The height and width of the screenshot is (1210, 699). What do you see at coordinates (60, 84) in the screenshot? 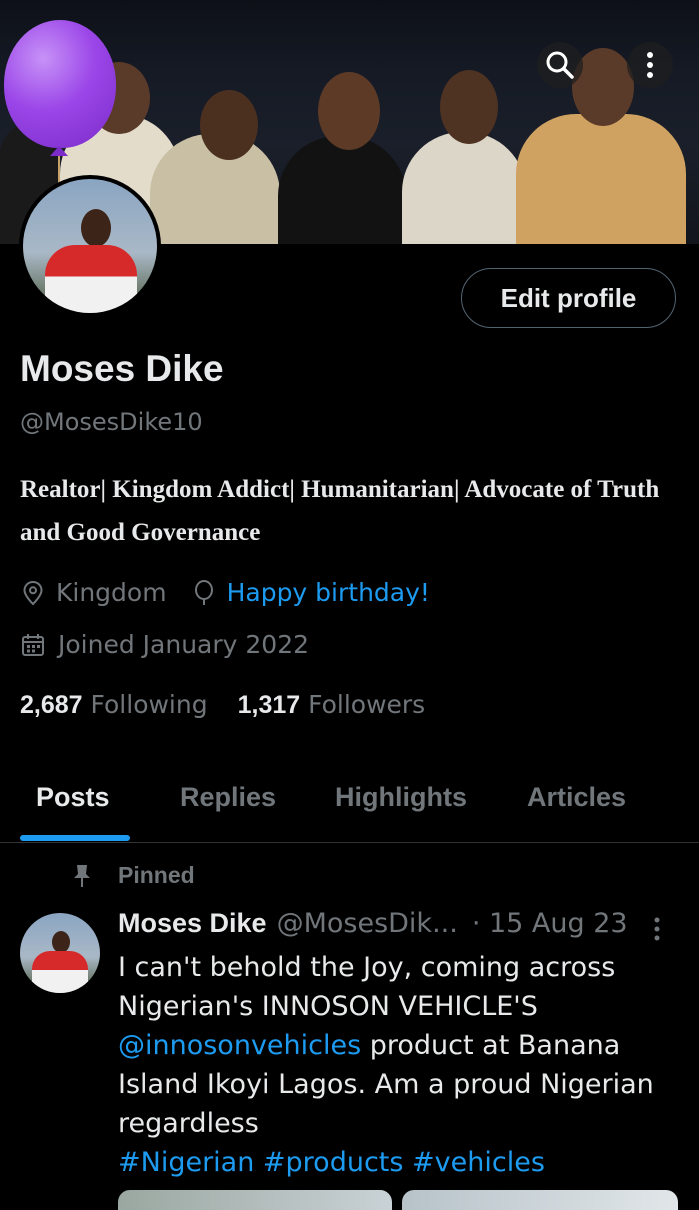
I see `birthday-balloon-icon` at bounding box center [60, 84].